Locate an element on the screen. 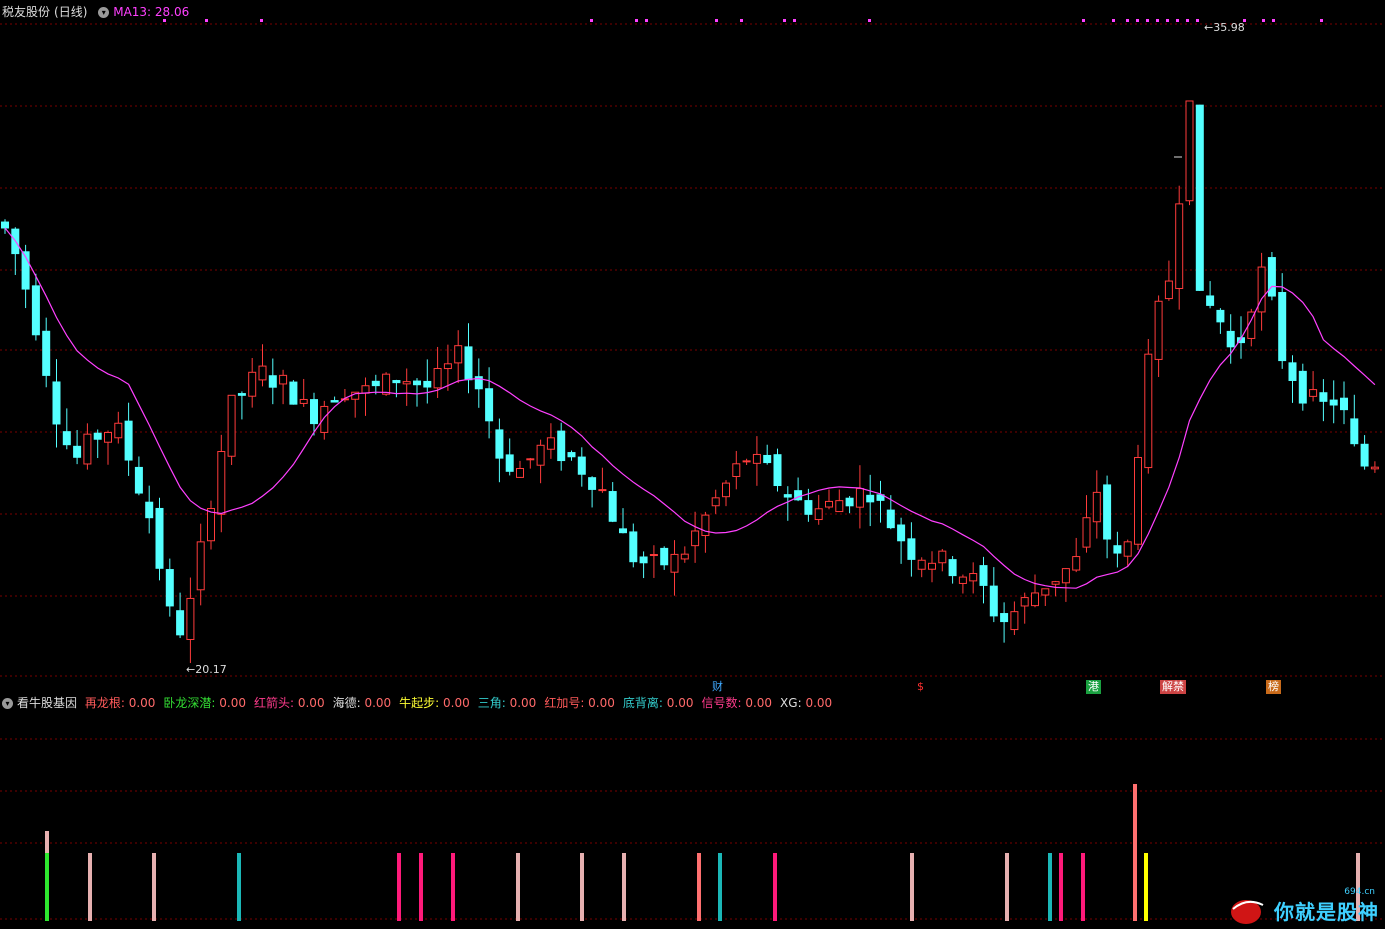  event-tag-list: 榜 is located at coordinates (1273, 687).